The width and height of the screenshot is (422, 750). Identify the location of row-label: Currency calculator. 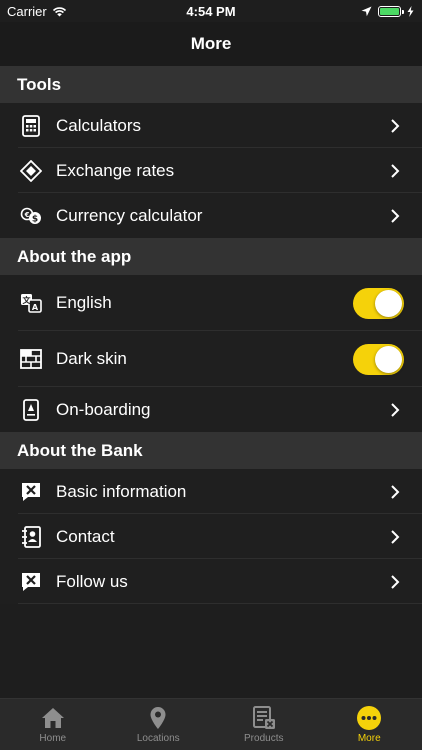
(129, 215).